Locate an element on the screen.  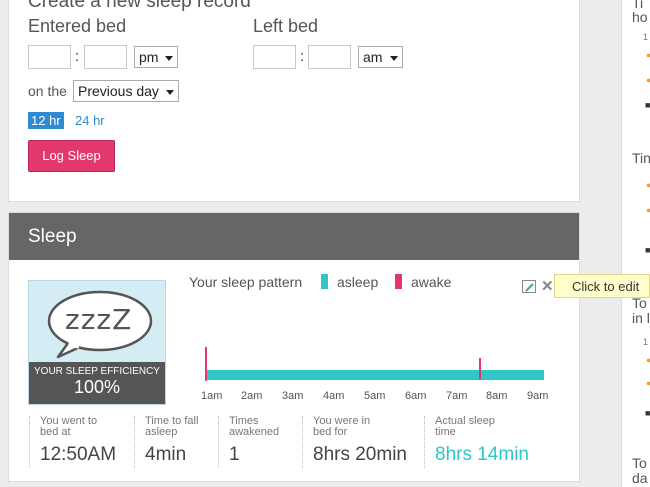
stat-value: 4min is located at coordinates (166, 454).